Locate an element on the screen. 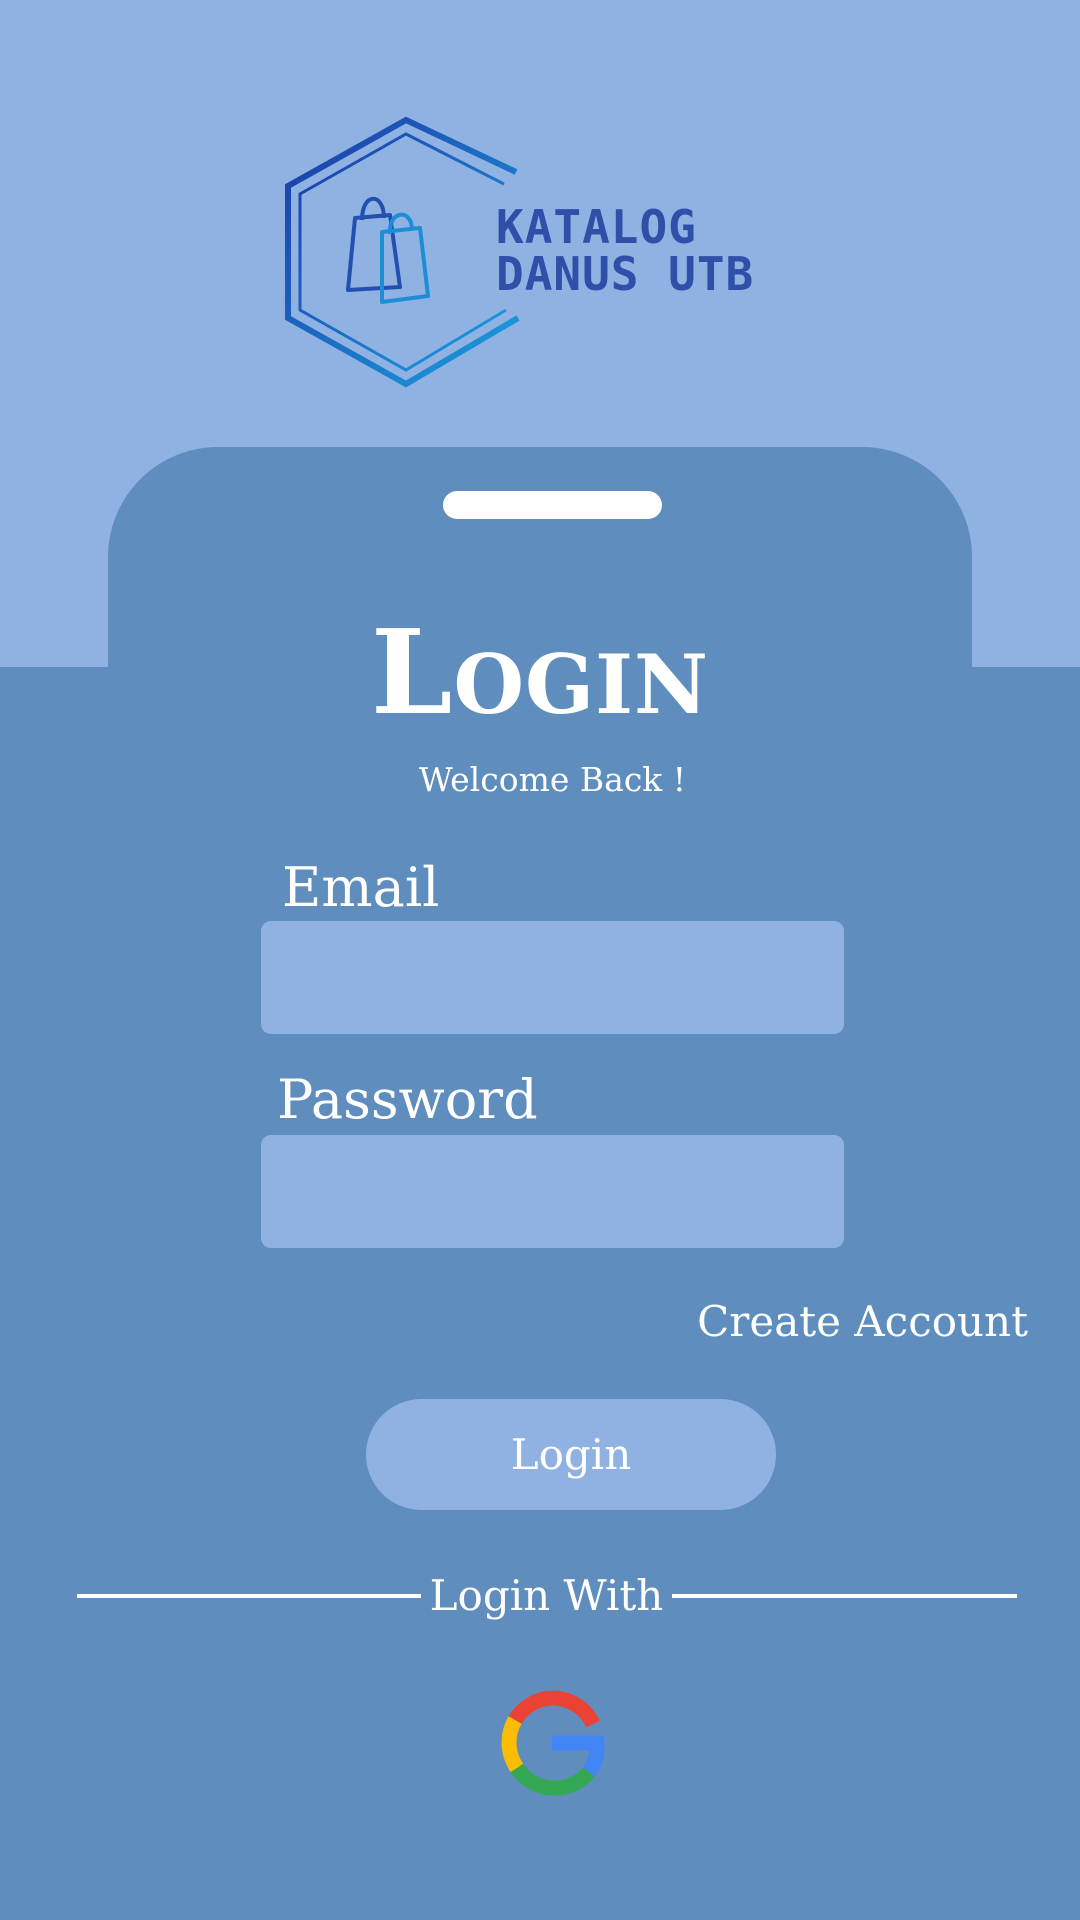 The width and height of the screenshot is (1080, 1920). welcome-subtitle: Welcome Back ! is located at coordinates (552, 779).